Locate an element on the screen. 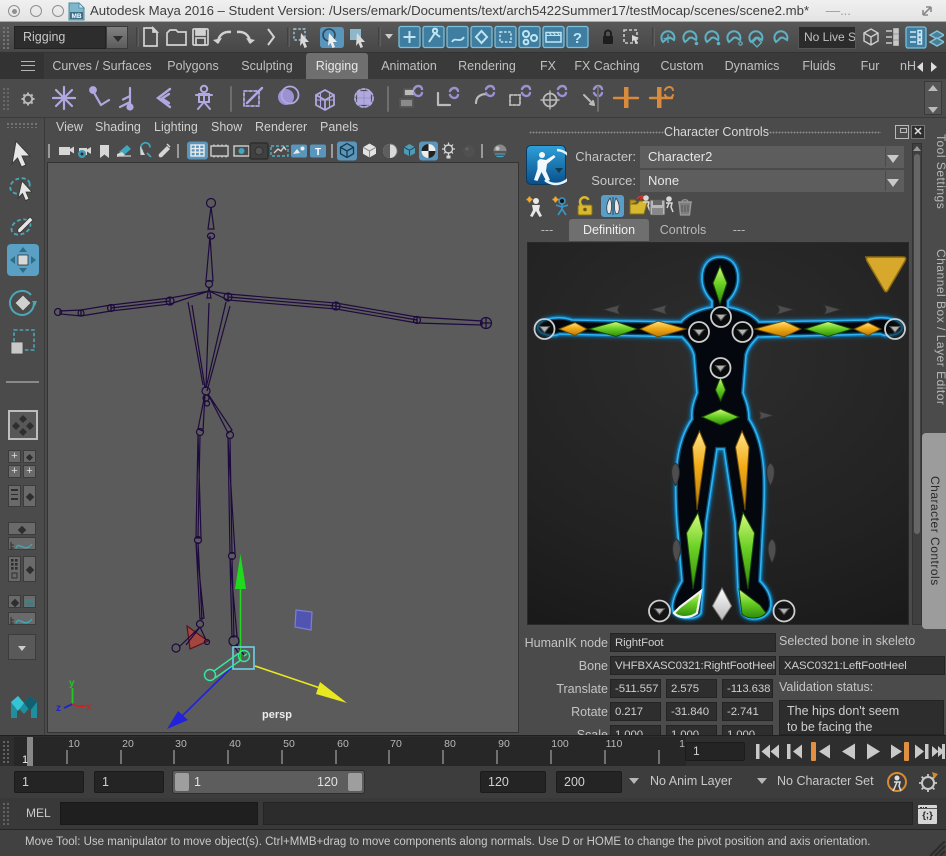 This screenshot has width=946, height=856. svg-text: 10 is located at coordinates (74, 744).